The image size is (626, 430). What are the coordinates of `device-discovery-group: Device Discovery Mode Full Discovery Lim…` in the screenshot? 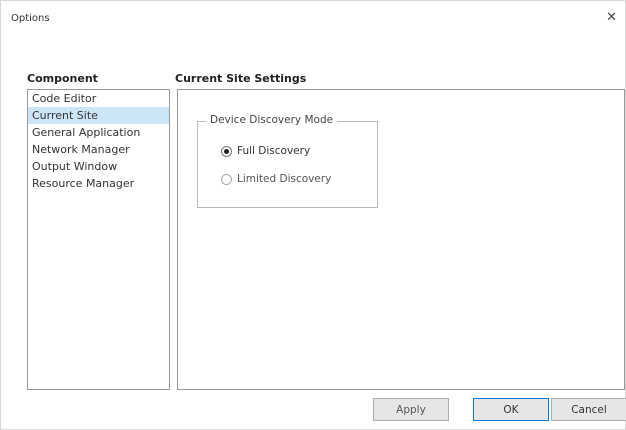 It's located at (287, 161).